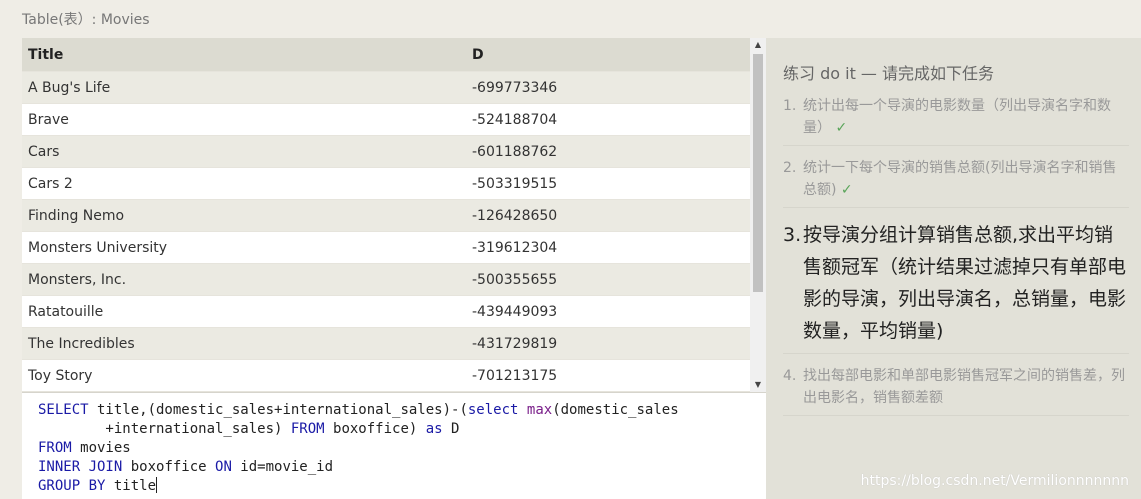 This screenshot has height=499, width=1141. I want to click on sql-text: boxoffice, so click(169, 467).